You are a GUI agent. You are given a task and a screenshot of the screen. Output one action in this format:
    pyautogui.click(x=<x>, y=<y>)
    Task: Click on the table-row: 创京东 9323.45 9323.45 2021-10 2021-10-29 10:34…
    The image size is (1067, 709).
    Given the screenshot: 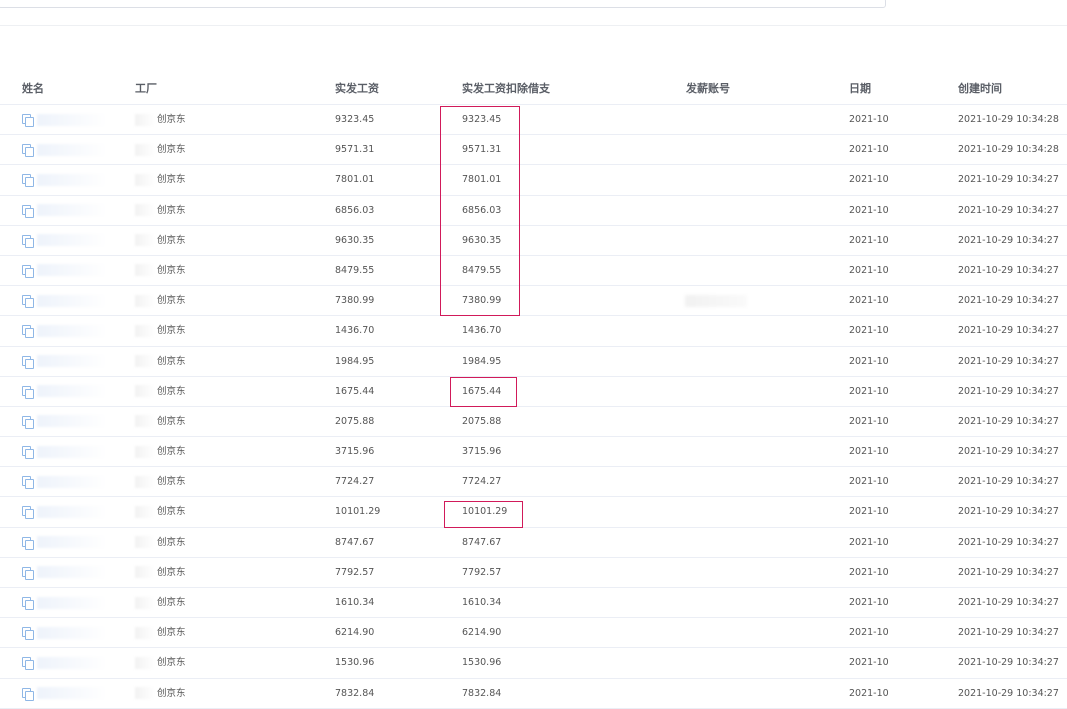 What is the action you would take?
    pyautogui.click(x=533, y=120)
    